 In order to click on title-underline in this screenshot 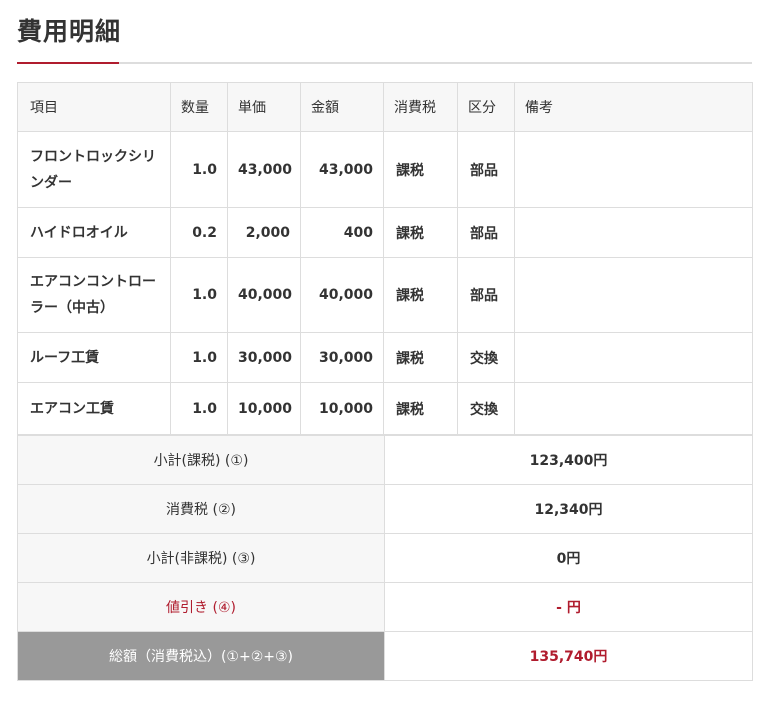, I will do `click(384, 63)`.